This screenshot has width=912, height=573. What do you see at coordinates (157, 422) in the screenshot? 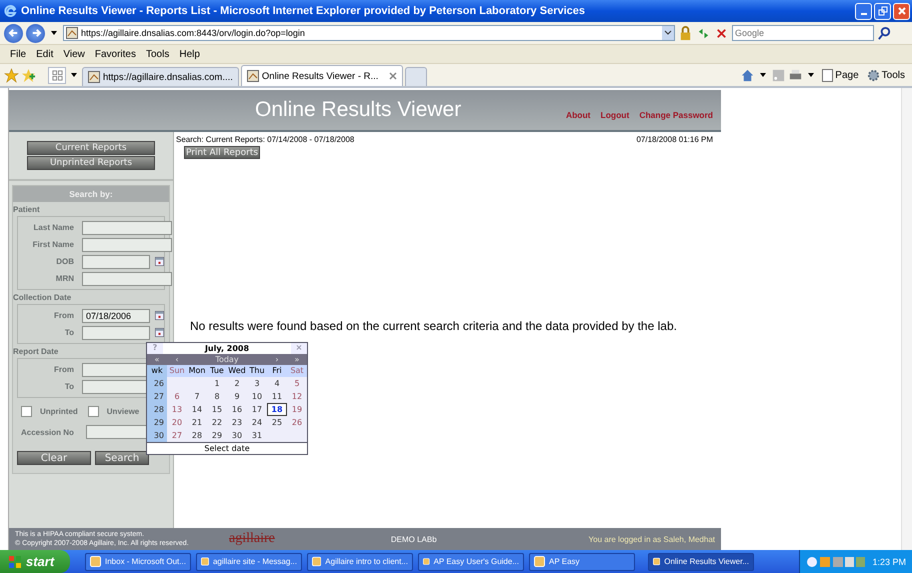
I see `week-number: 29` at bounding box center [157, 422].